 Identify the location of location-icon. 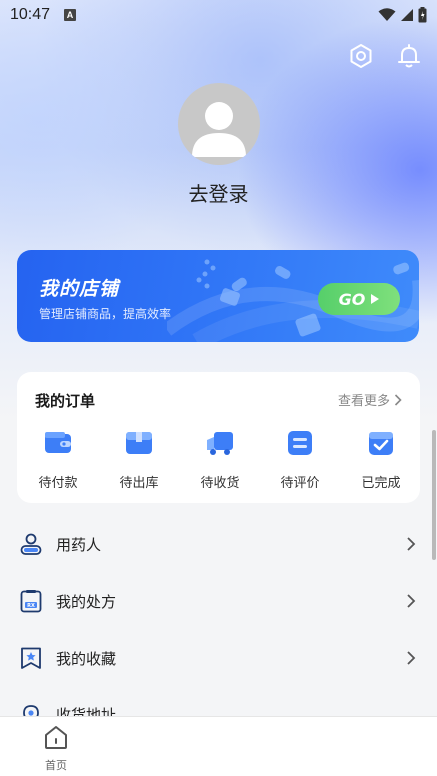
(31, 710).